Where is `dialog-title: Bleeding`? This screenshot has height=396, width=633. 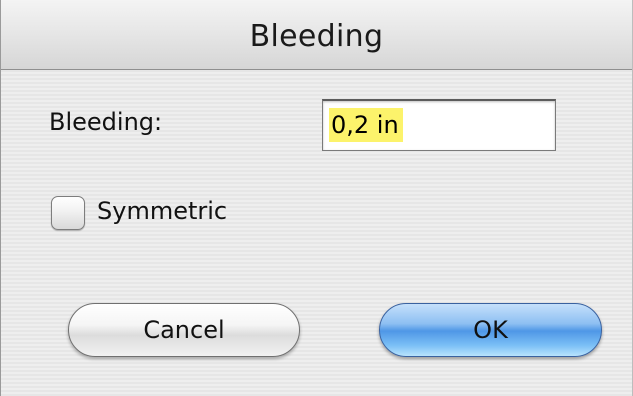
dialog-title: Bleeding is located at coordinates (316, 36).